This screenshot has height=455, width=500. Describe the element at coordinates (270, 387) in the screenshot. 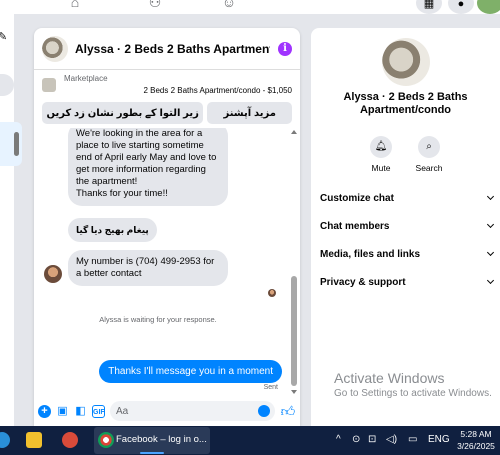

I see `message-status: Sent` at that location.